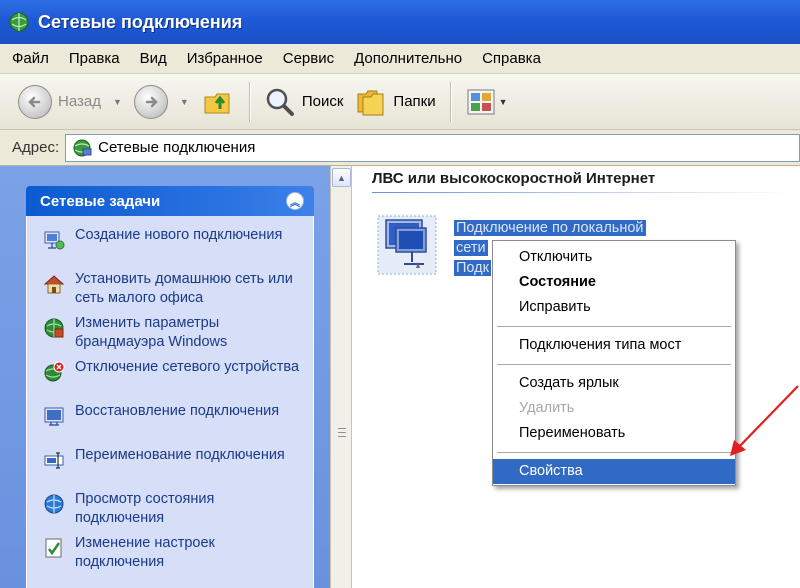  What do you see at coordinates (79, 101) in the screenshot?
I see `back-label: Назад` at bounding box center [79, 101].